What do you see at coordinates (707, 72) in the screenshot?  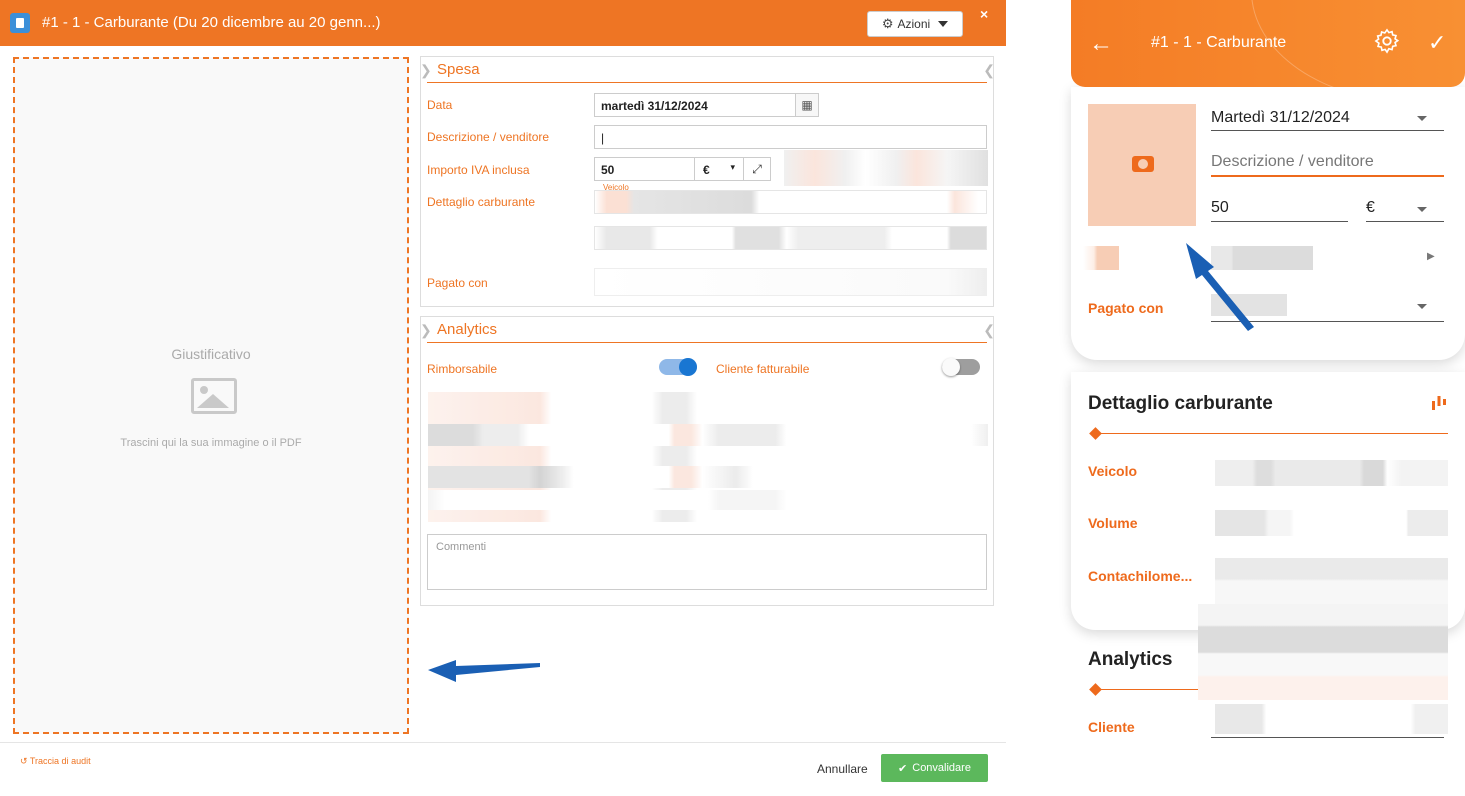 I see `spesa-title: Spesa` at bounding box center [707, 72].